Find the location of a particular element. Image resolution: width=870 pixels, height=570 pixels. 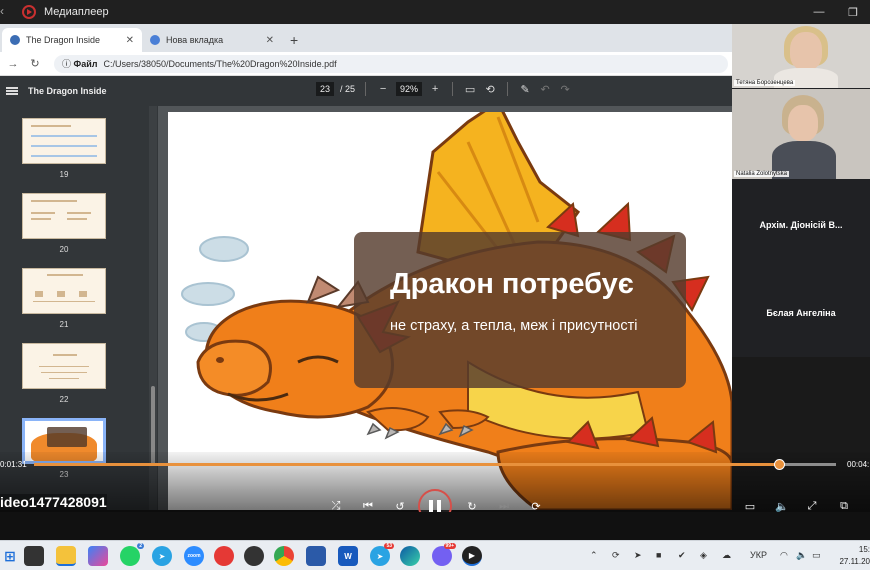

word-icon: W is located at coordinates (348, 556).